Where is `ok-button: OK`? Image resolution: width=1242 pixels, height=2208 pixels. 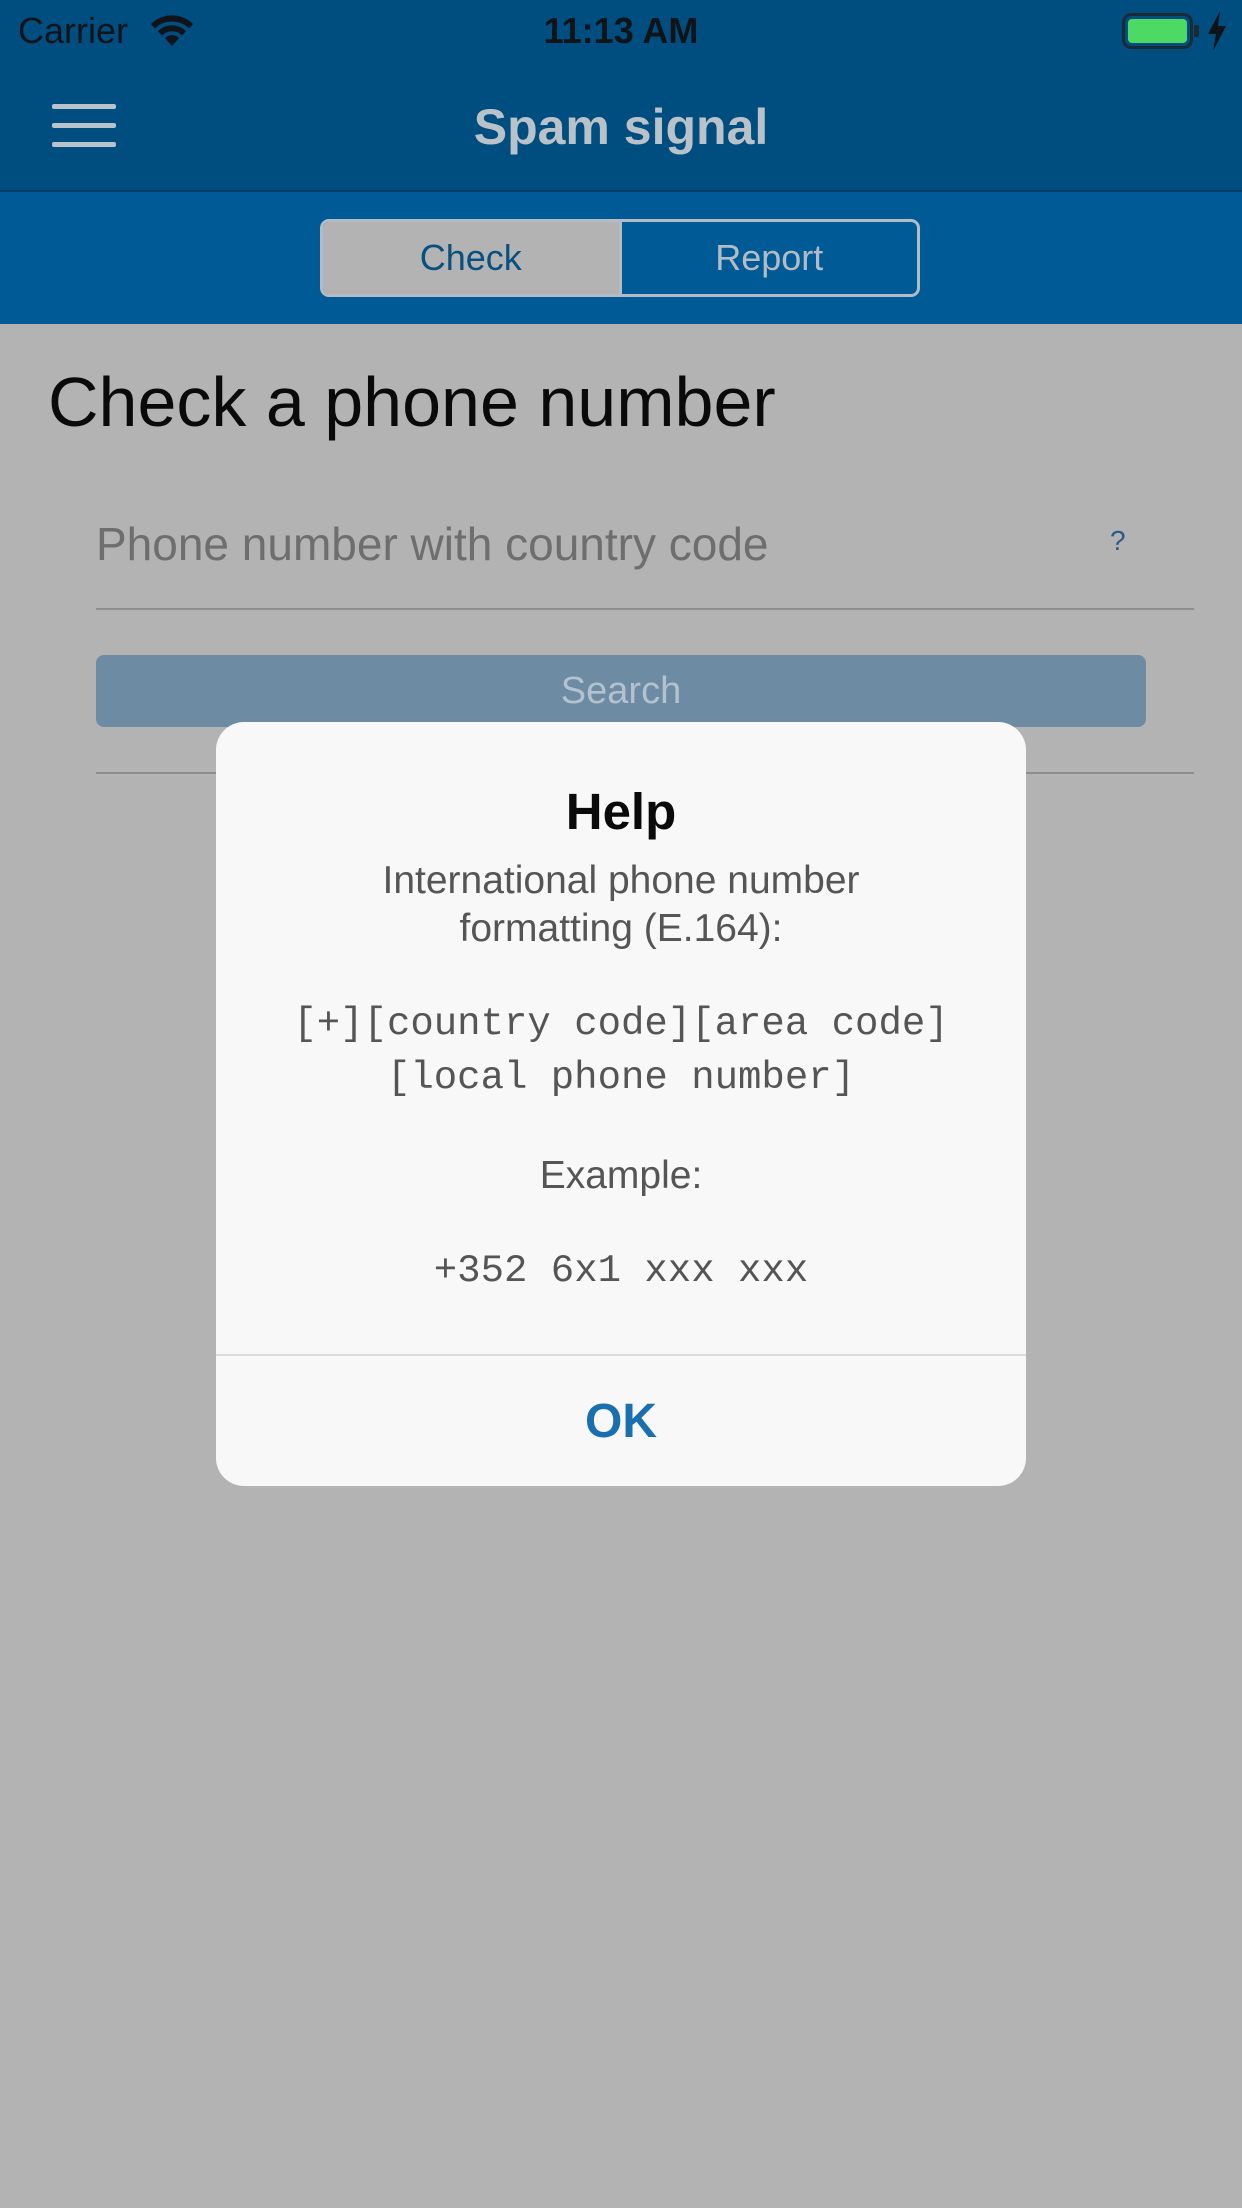
ok-button: OK is located at coordinates (621, 1421).